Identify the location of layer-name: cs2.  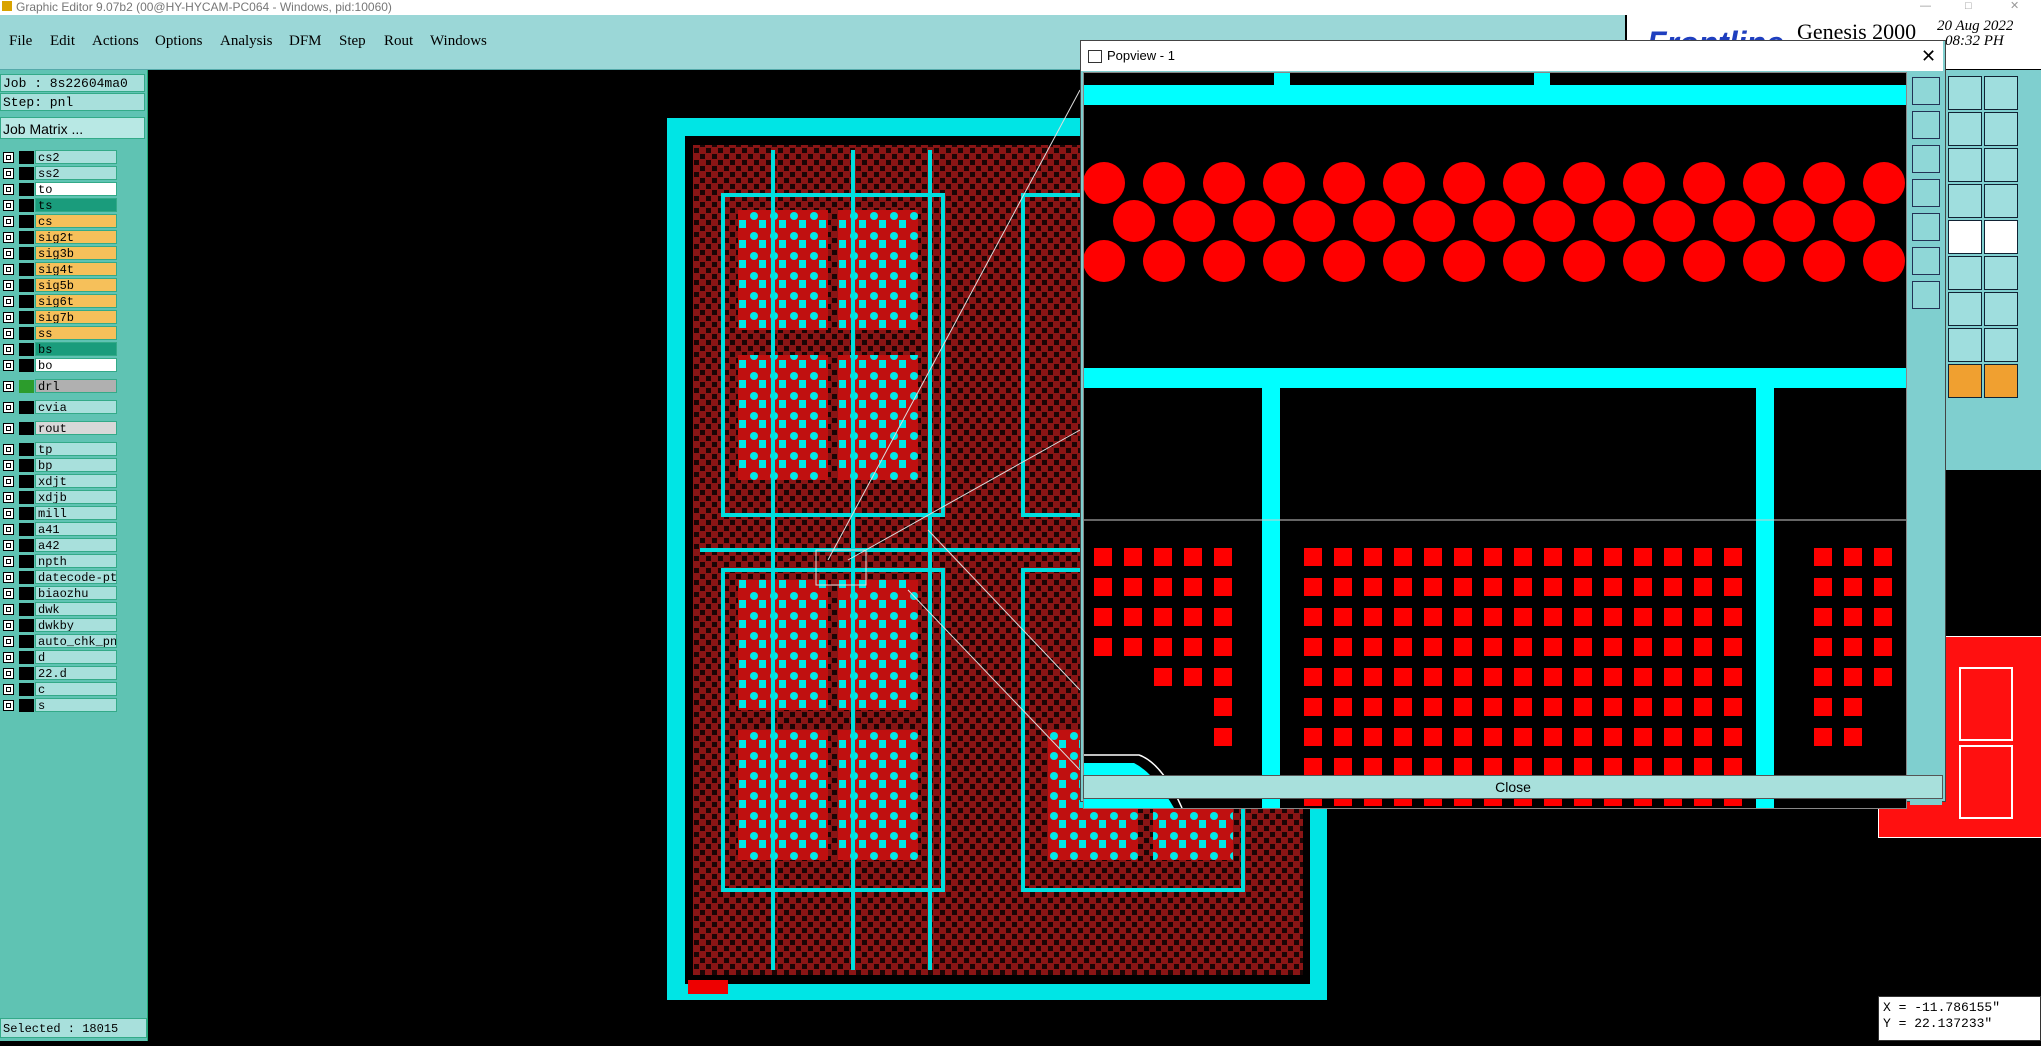
(76, 157).